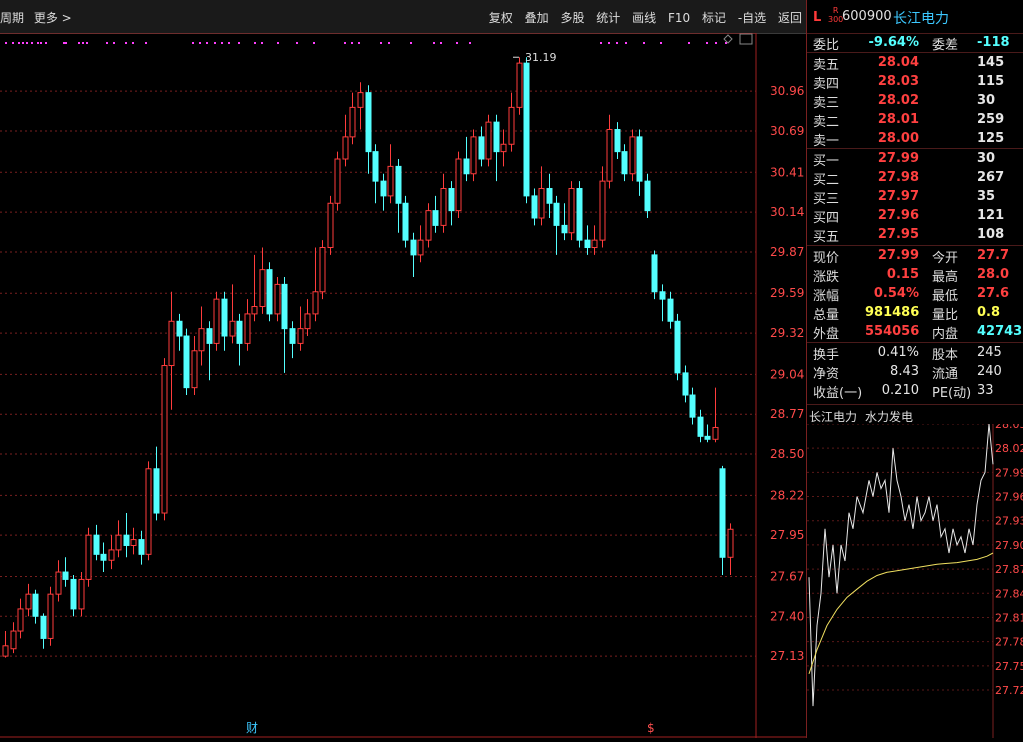  What do you see at coordinates (915, 197) in the screenshot?
I see `bid-row: 买三 27.97 35` at bounding box center [915, 197].